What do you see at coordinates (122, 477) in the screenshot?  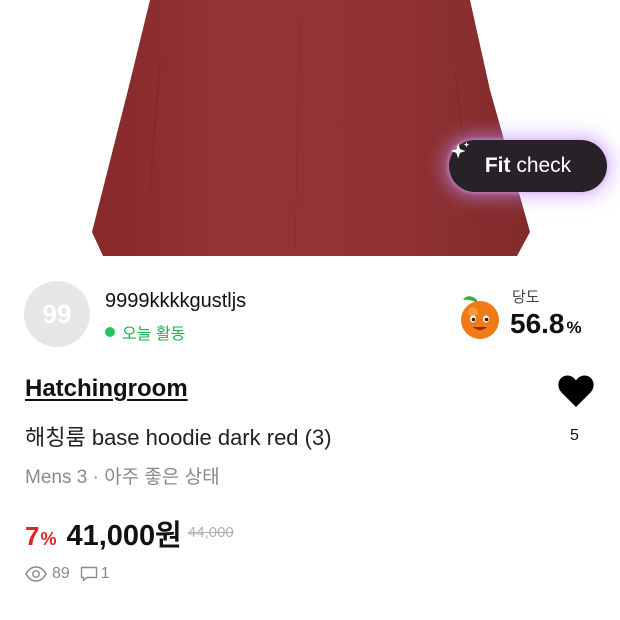 I see `product-meta: Mens 3 · 아주 좋은 상태` at bounding box center [122, 477].